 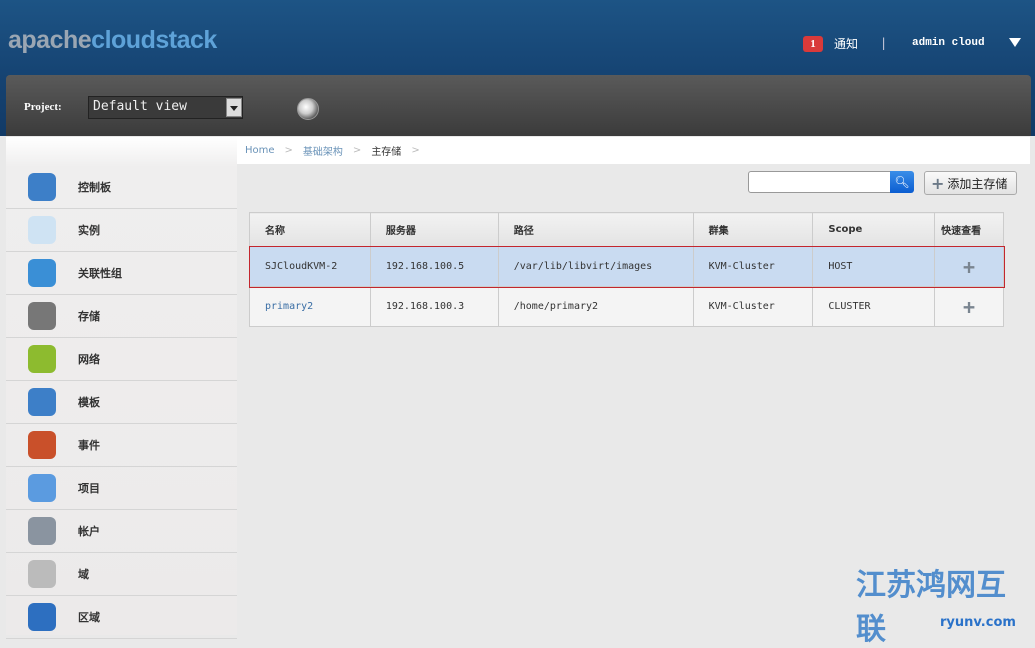 I want to click on sidebar-item-projects: 项目, so click(x=121, y=488).